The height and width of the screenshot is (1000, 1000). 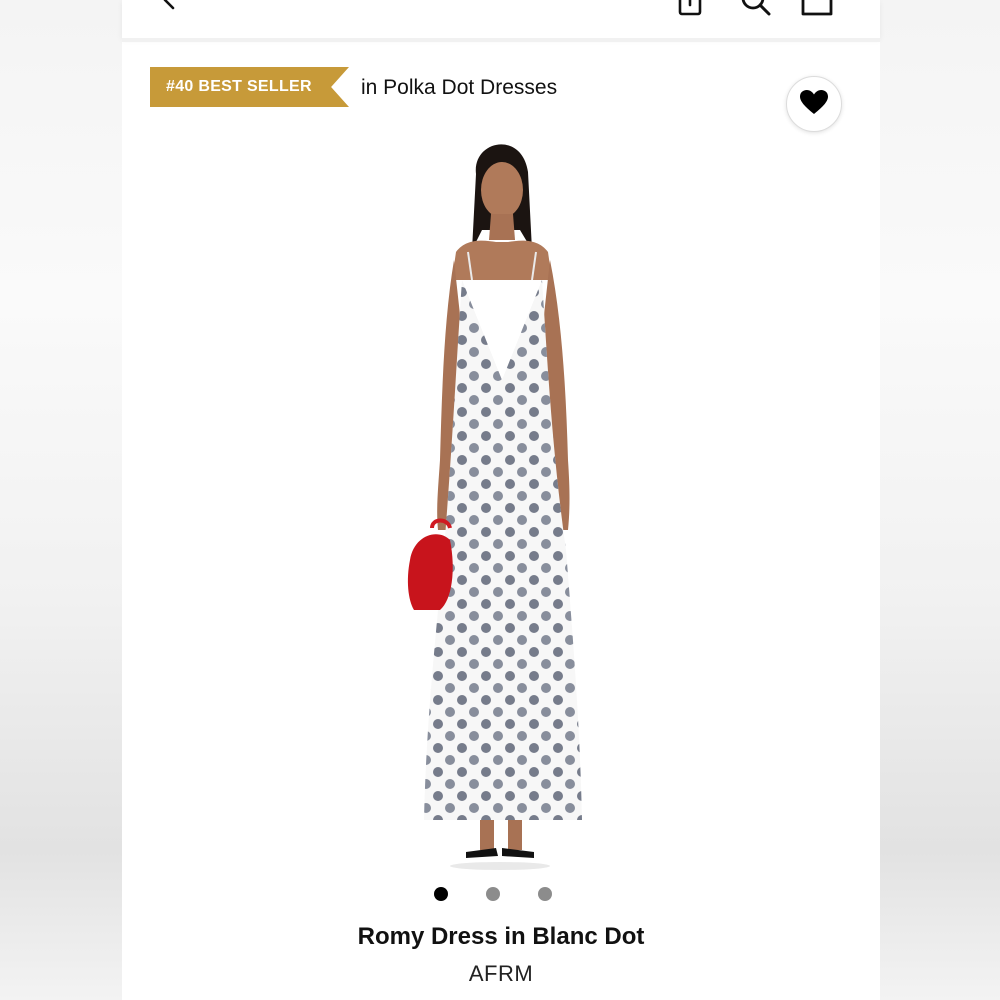 What do you see at coordinates (501, 40) in the screenshot?
I see `header-divider` at bounding box center [501, 40].